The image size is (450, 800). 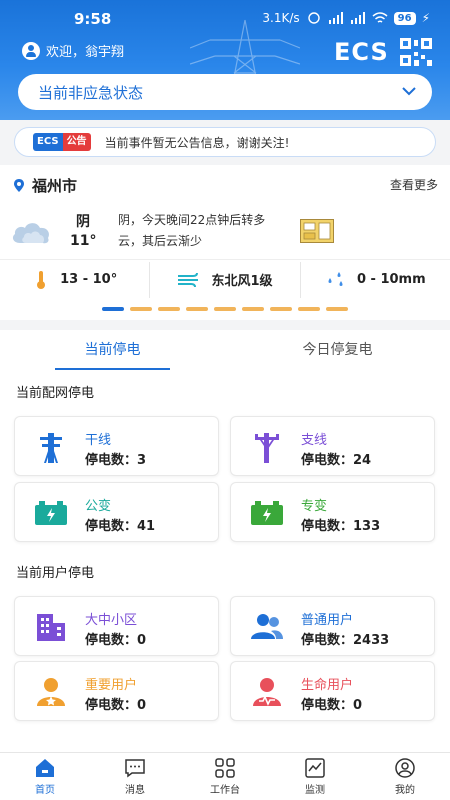 I want to click on card-count: 停电数：41, so click(x=120, y=526).